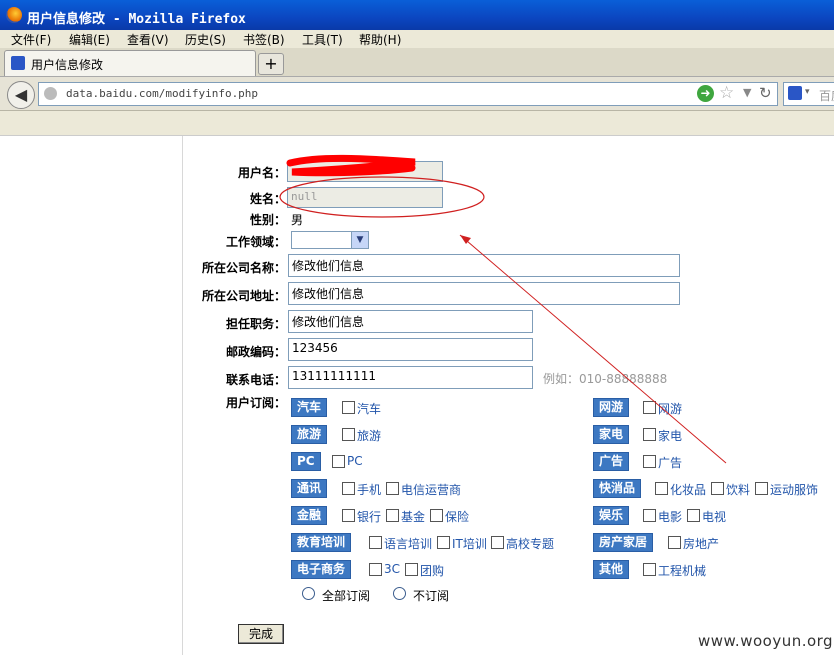 This screenshot has width=834, height=655. I want to click on highlight-ellipse, so click(382, 197).